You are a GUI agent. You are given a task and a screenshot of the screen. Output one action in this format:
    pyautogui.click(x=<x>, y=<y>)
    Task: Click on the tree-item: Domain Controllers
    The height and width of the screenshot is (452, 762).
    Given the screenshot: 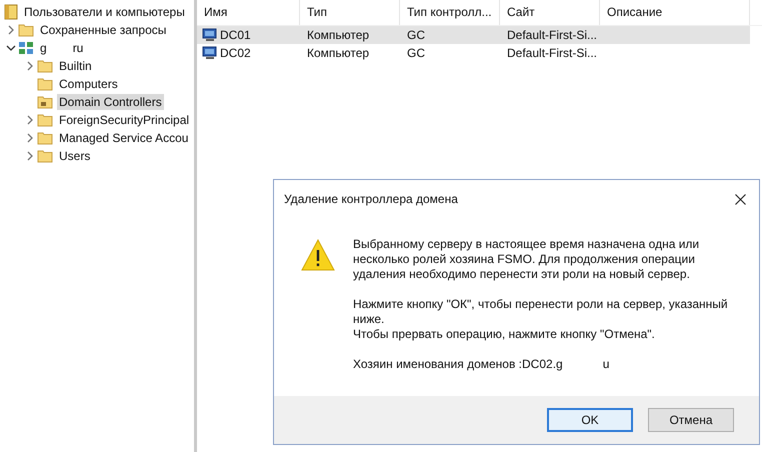 What is the action you would take?
    pyautogui.click(x=110, y=102)
    